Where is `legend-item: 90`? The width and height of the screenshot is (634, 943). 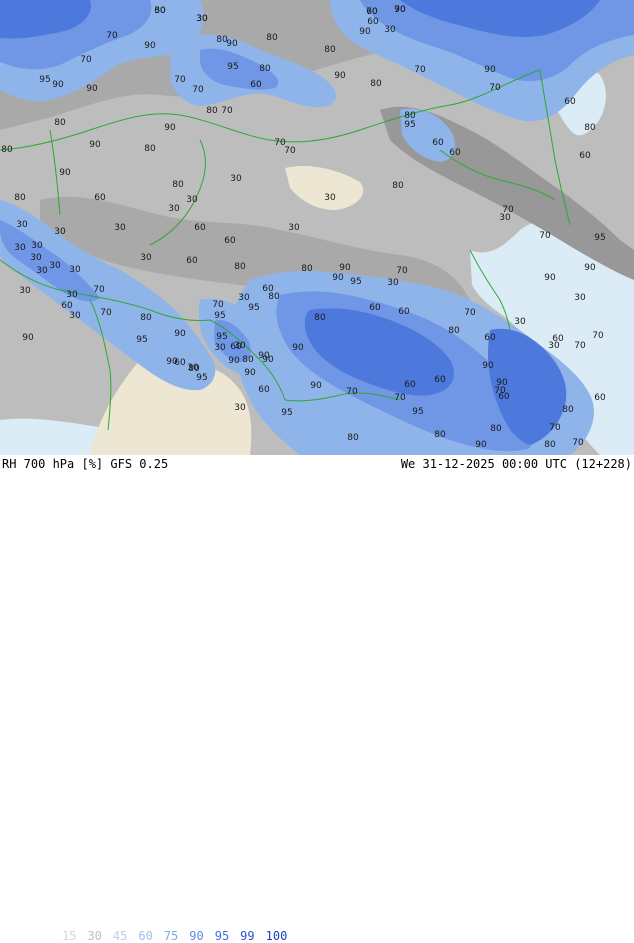
legend-item: 90 is located at coordinates (196, 936).